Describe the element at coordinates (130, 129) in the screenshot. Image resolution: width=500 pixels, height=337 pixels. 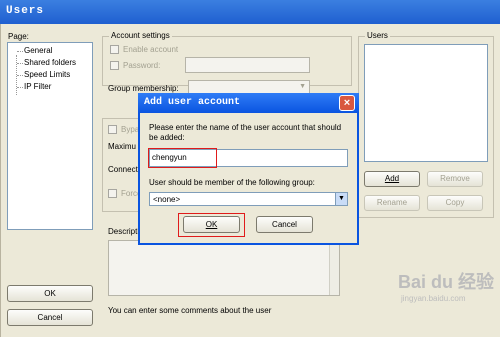
I see `bypass-label: Bypa` at that location.